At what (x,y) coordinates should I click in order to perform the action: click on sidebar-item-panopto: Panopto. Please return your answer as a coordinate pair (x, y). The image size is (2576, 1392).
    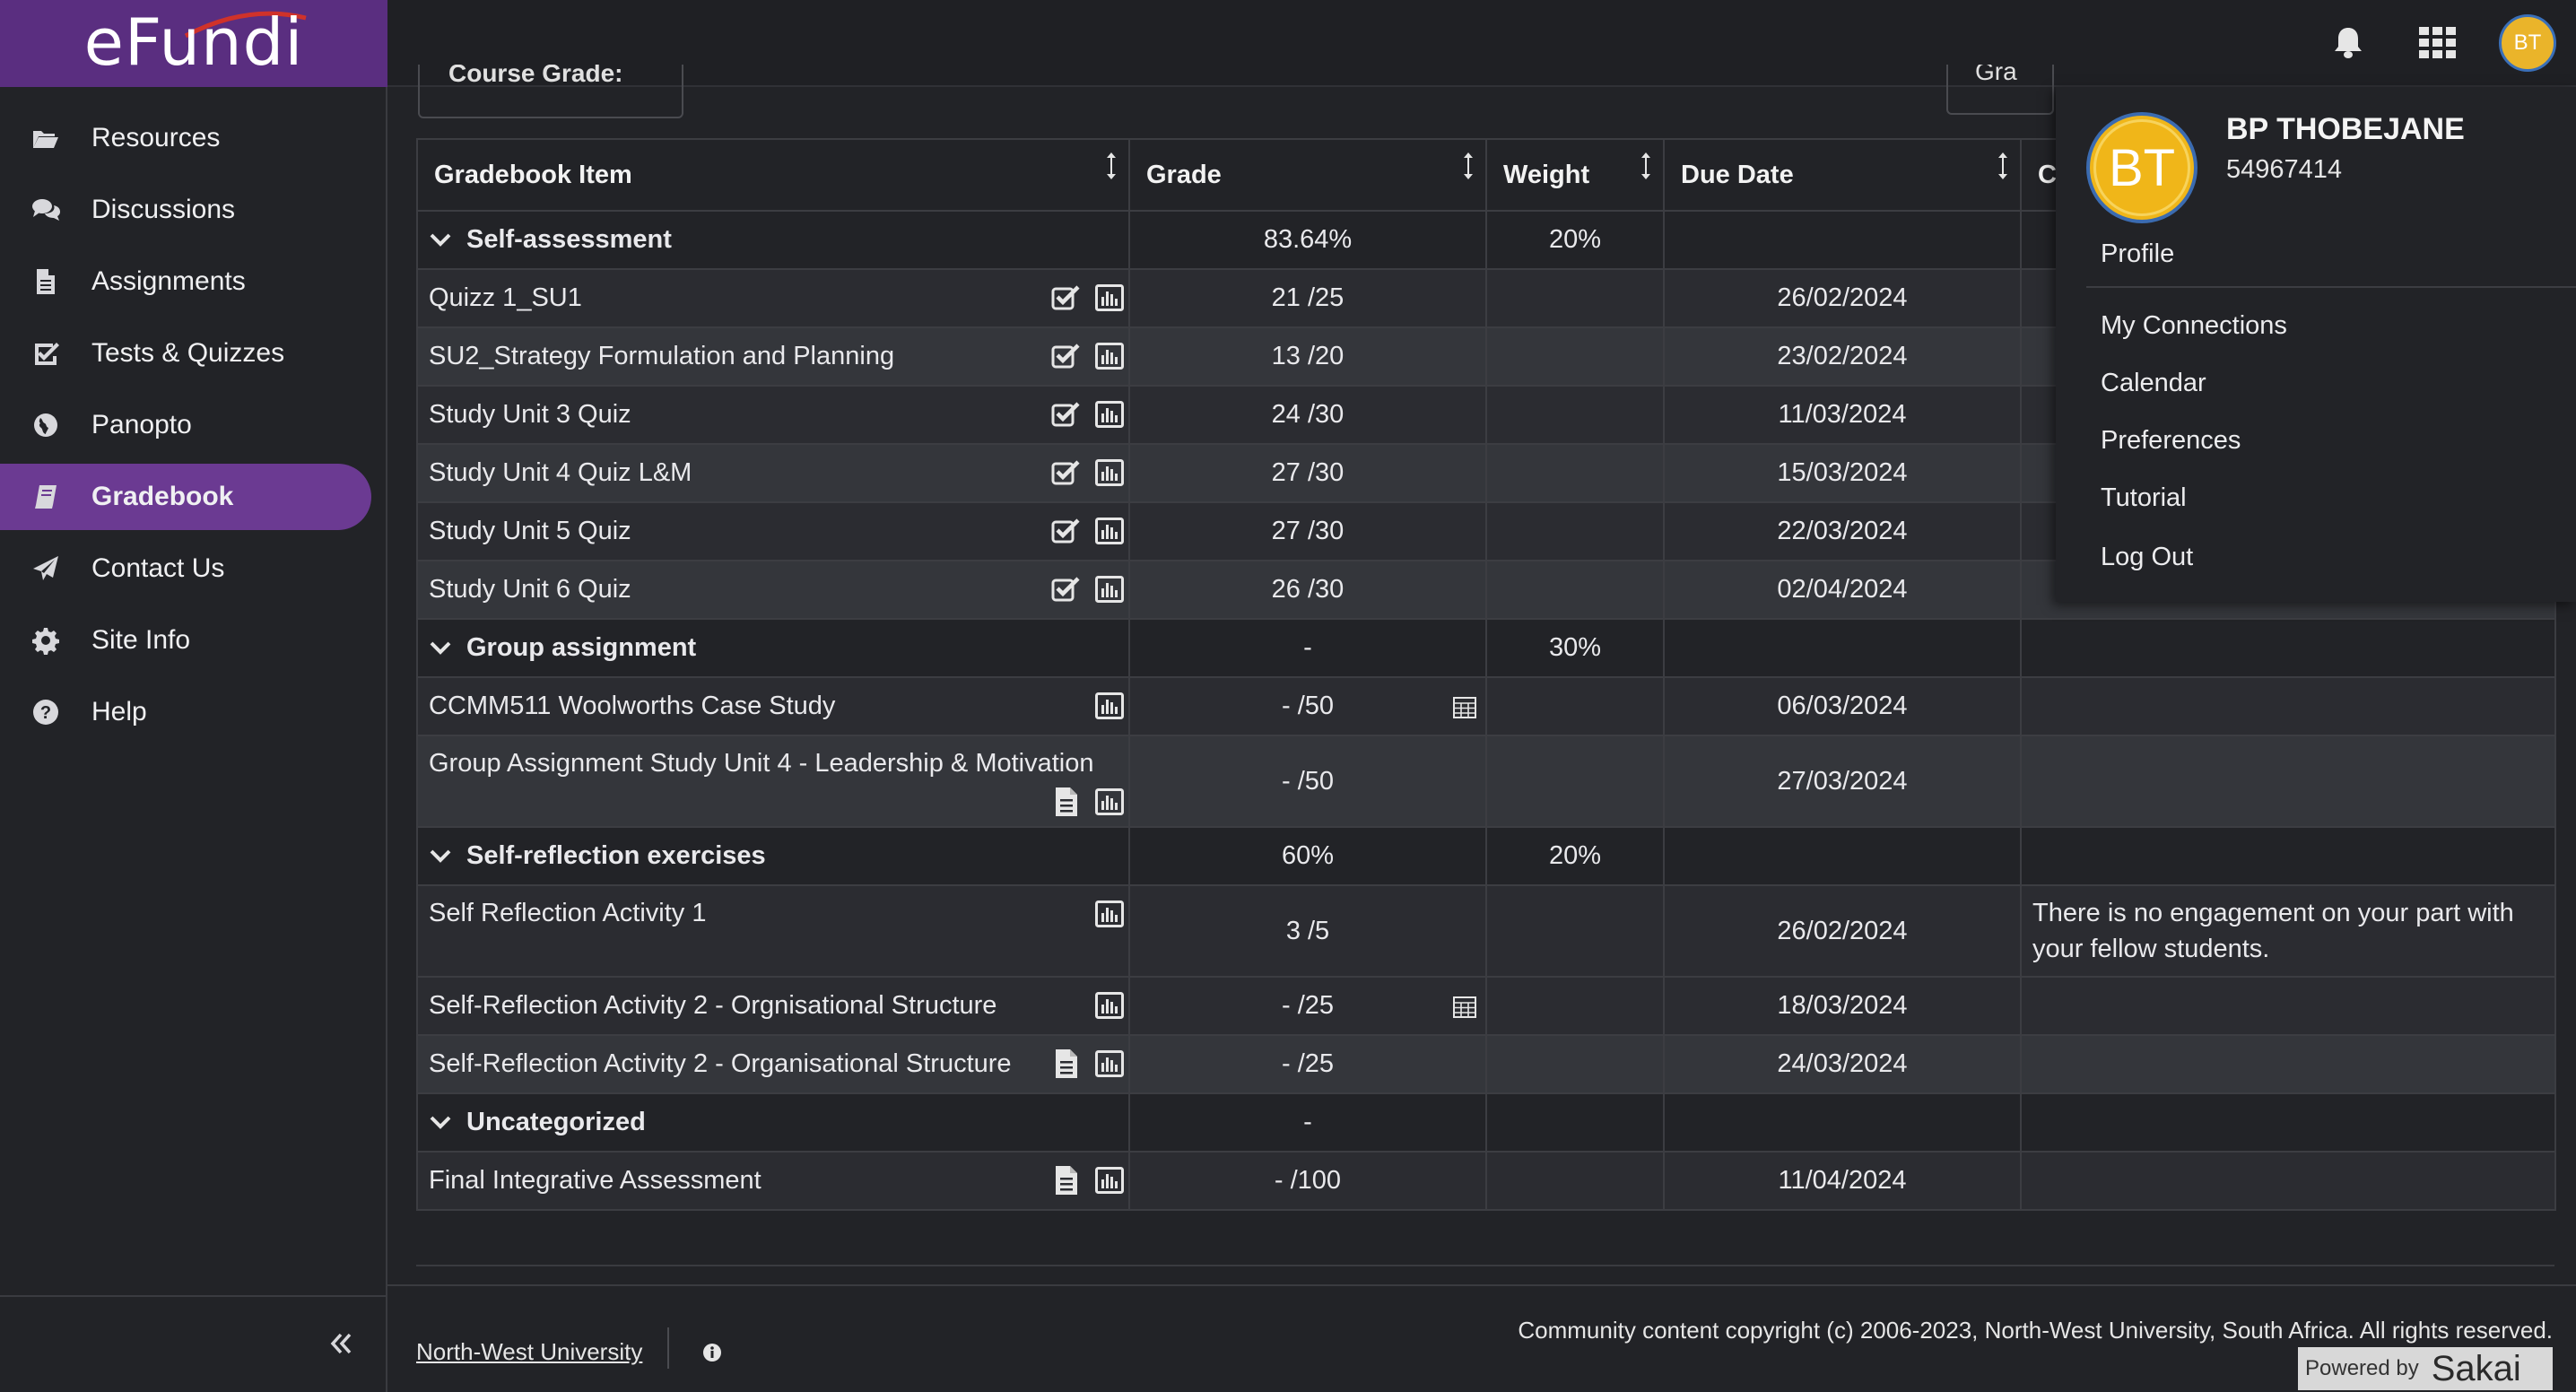
    Looking at the image, I should click on (185, 425).